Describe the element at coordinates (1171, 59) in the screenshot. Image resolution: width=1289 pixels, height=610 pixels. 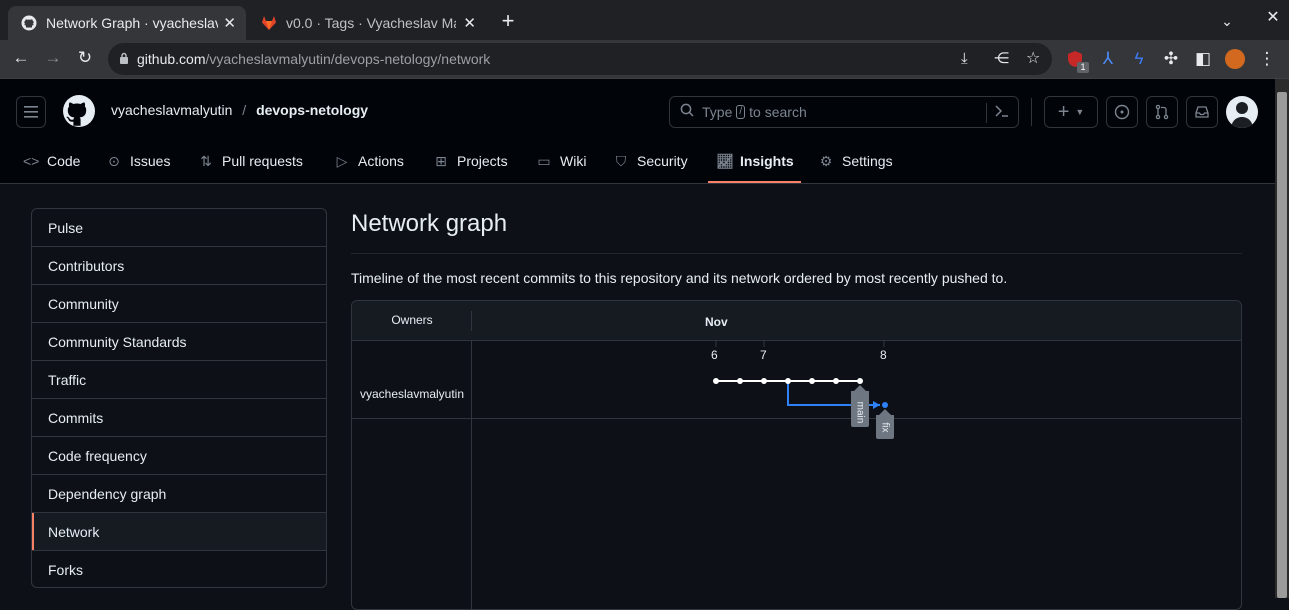
I see `extensions-puzzle-icon: ✣` at that location.